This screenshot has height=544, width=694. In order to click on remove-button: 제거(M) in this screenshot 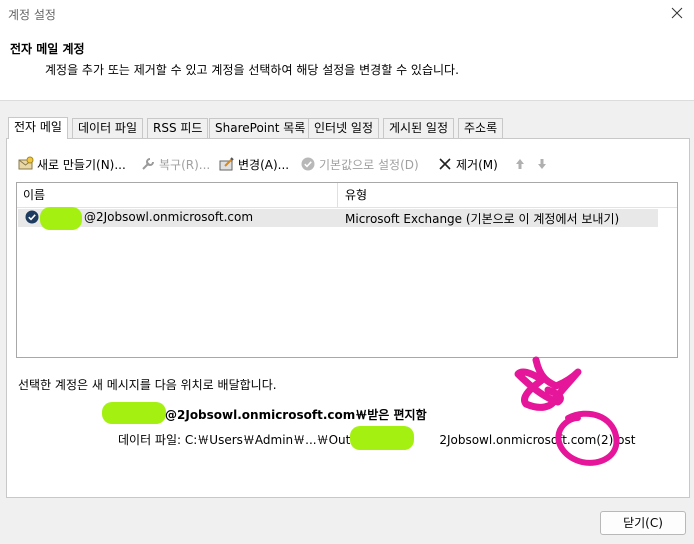, I will do `click(467, 164)`.